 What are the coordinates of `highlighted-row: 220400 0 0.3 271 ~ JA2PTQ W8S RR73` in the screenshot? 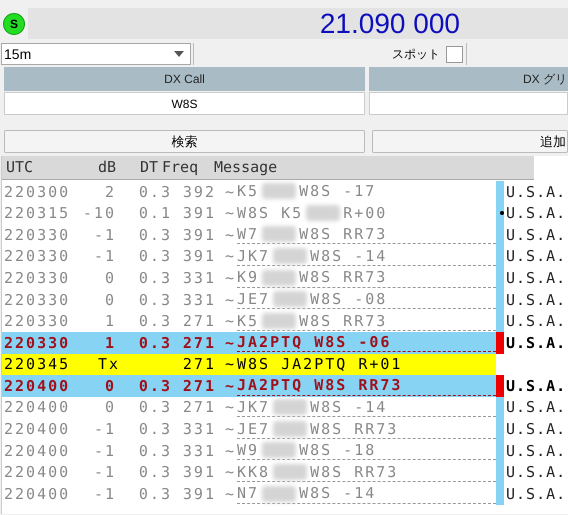 It's located at (249, 386).